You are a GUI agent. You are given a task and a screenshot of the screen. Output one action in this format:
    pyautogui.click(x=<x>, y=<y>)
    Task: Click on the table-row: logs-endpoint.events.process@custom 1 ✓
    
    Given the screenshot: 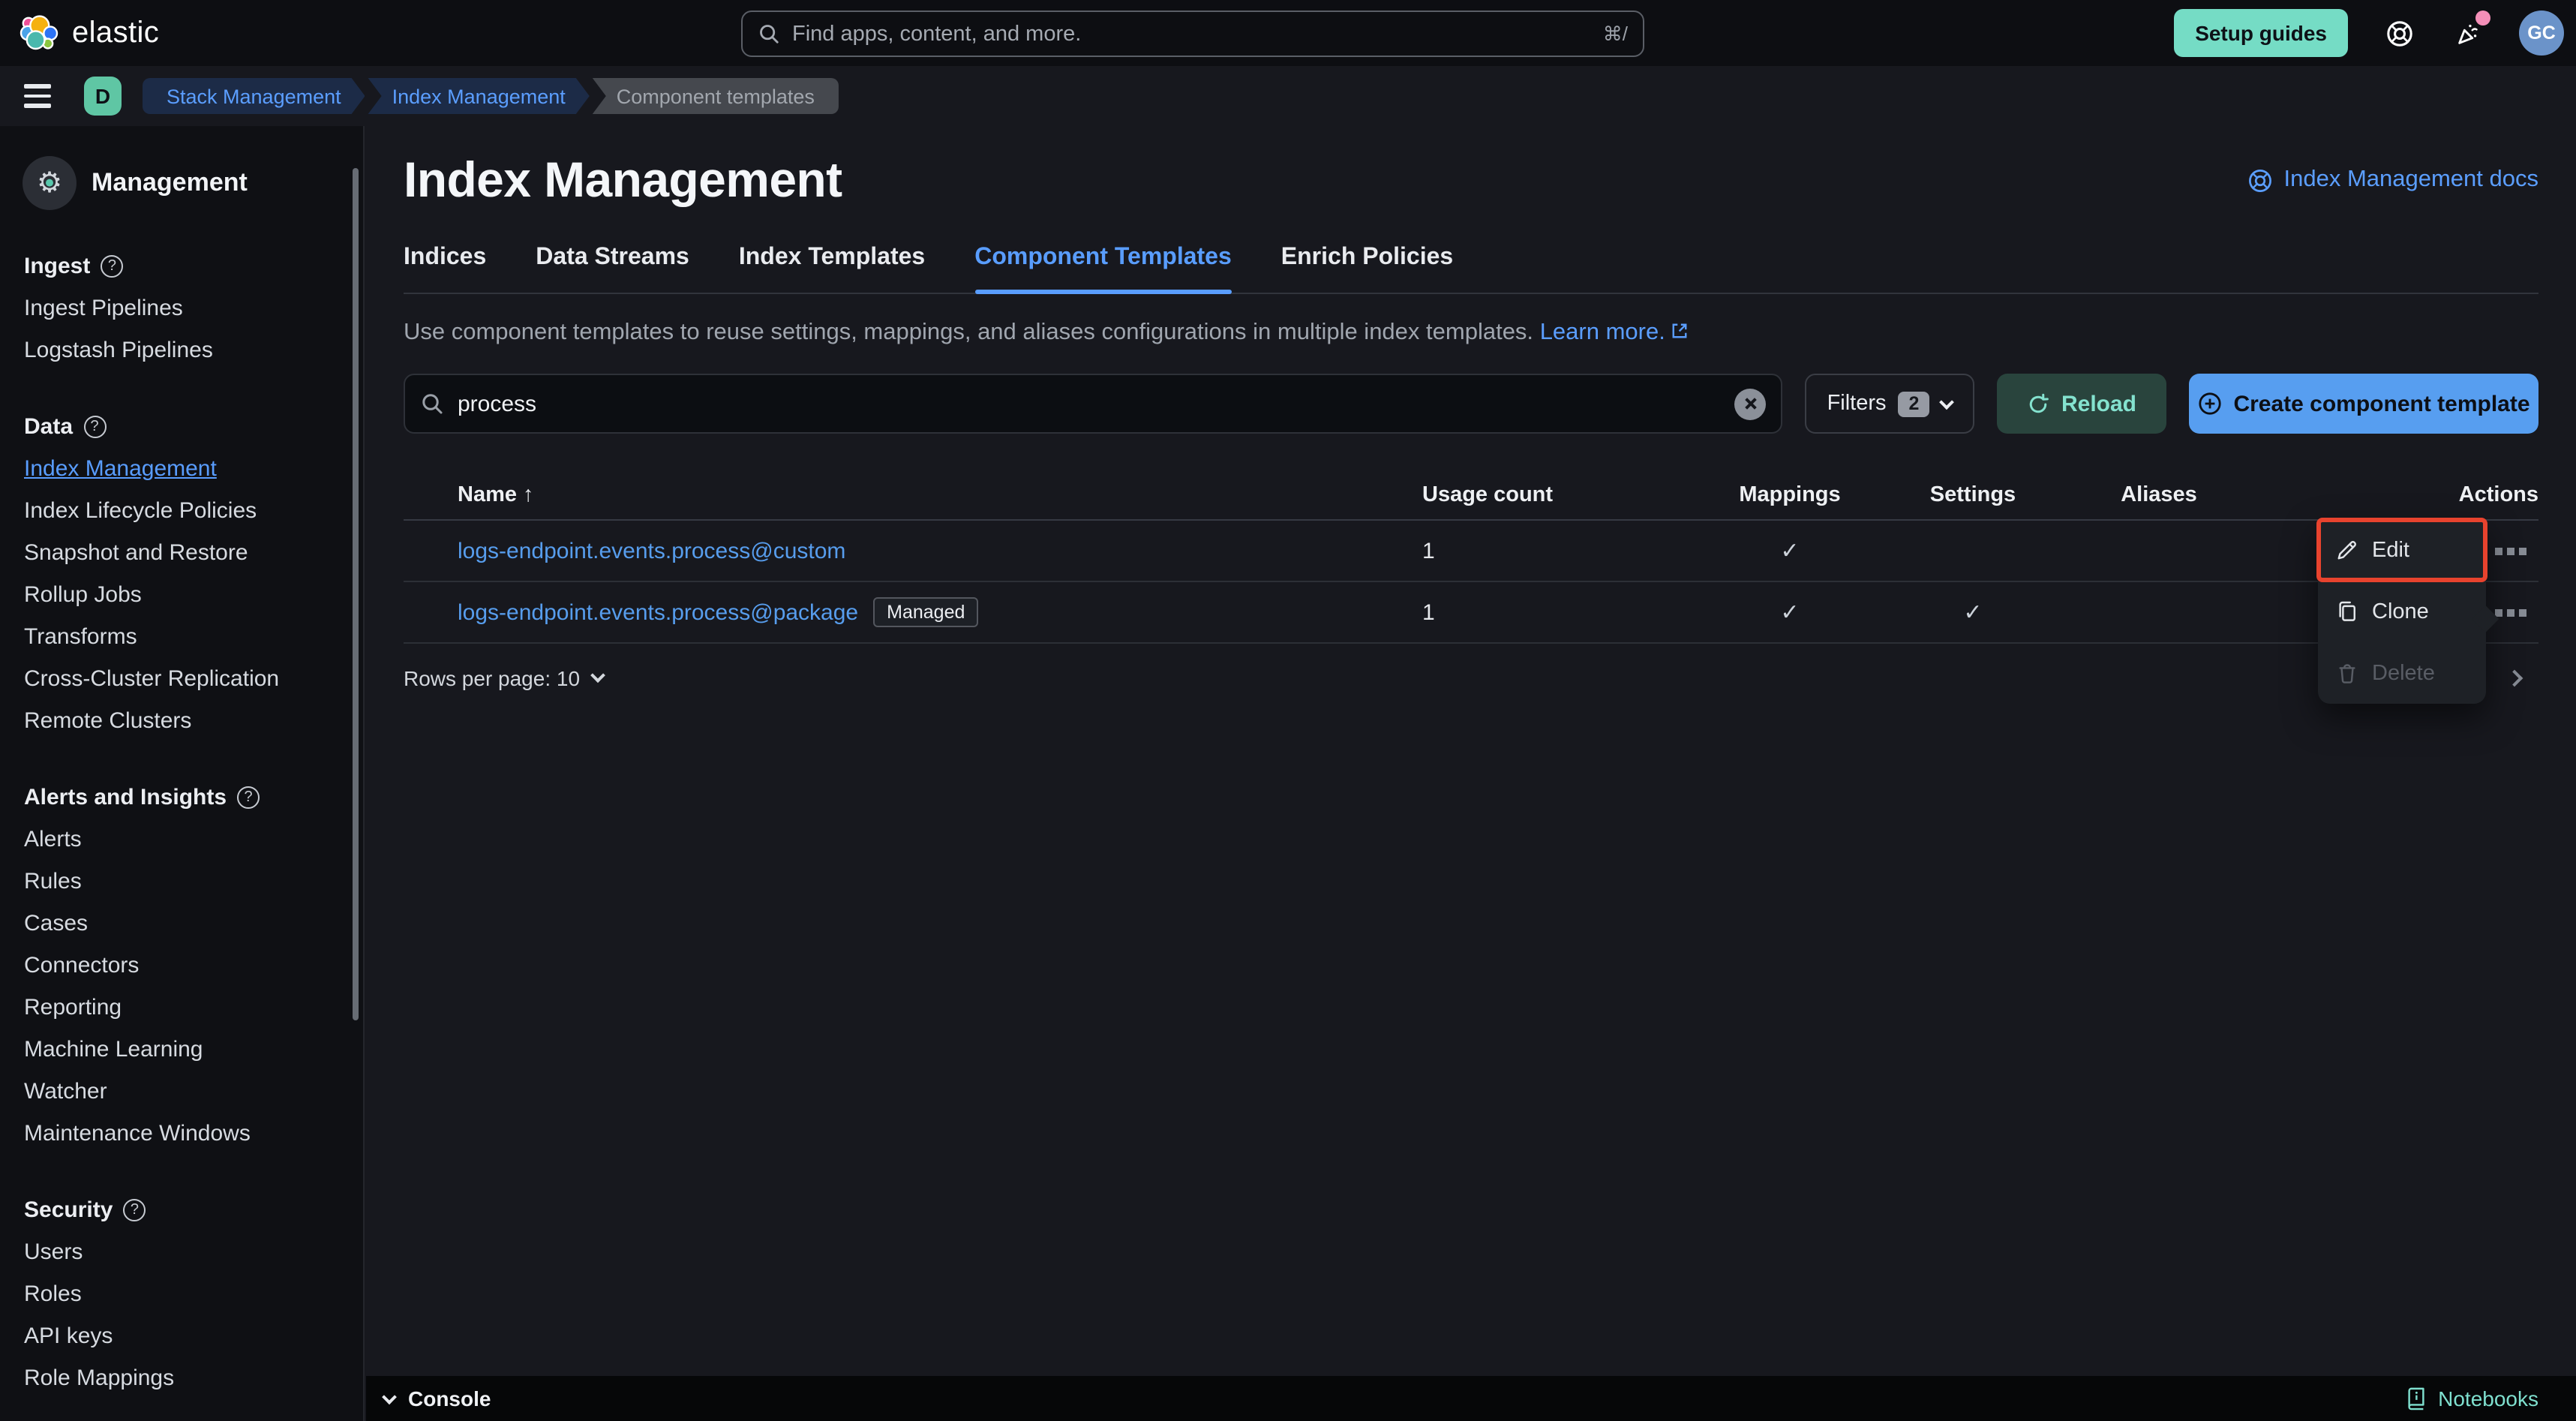 What is the action you would take?
    pyautogui.click(x=1471, y=551)
    